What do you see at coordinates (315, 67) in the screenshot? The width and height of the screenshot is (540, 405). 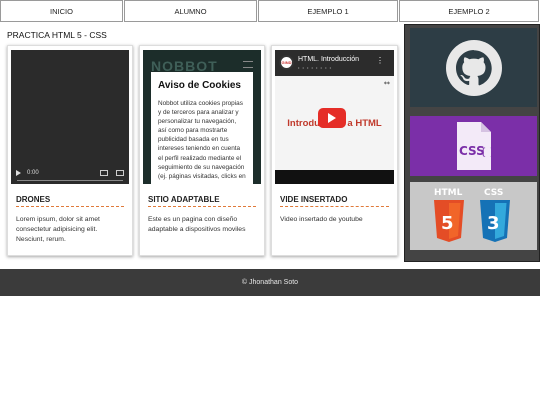 I see `youtube-subtitle-dots: • • • • • • • •` at bounding box center [315, 67].